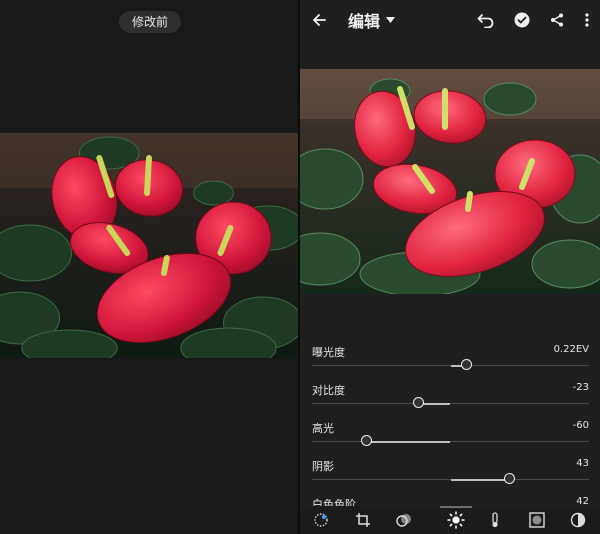  Describe the element at coordinates (363, 520) in the screenshot. I see `crop-icon` at that location.